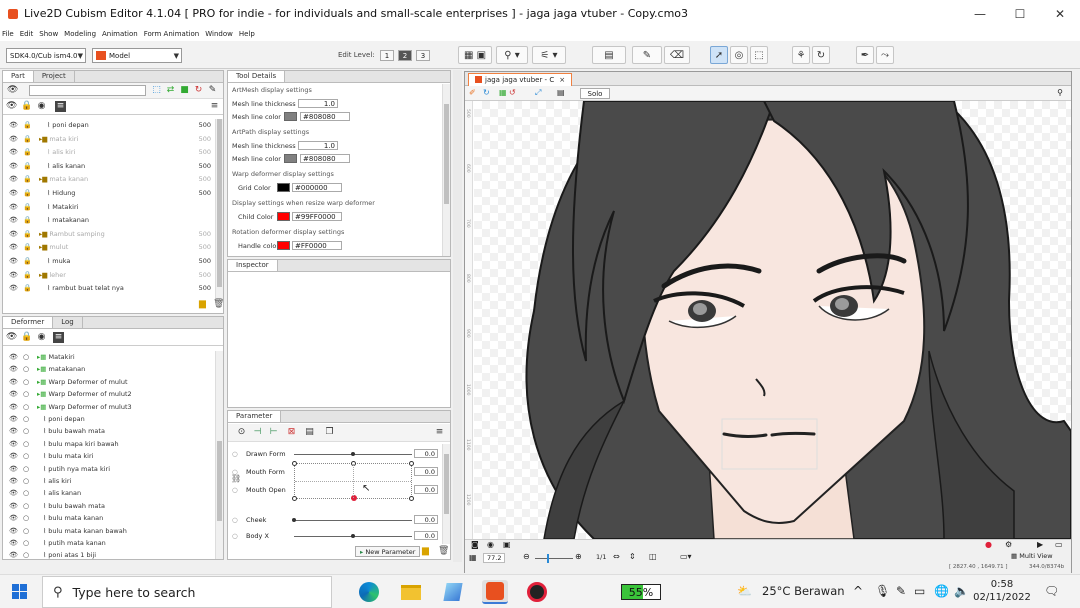  What do you see at coordinates (472, 92) in the screenshot?
I see `brush-icon: ✐` at bounding box center [472, 92].